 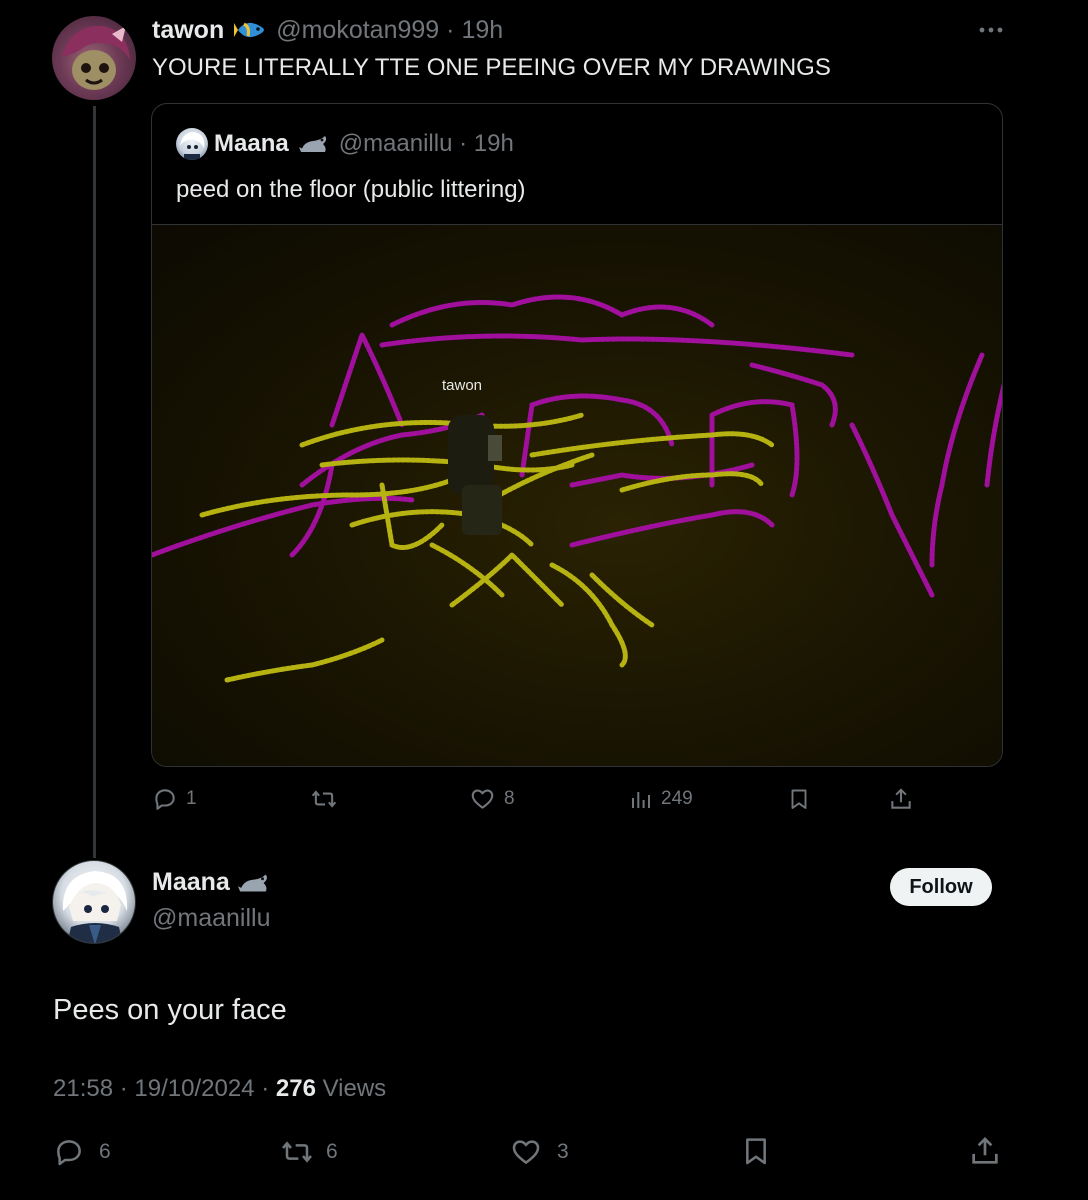 I want to click on author-handle: @maanillu, so click(x=211, y=918).